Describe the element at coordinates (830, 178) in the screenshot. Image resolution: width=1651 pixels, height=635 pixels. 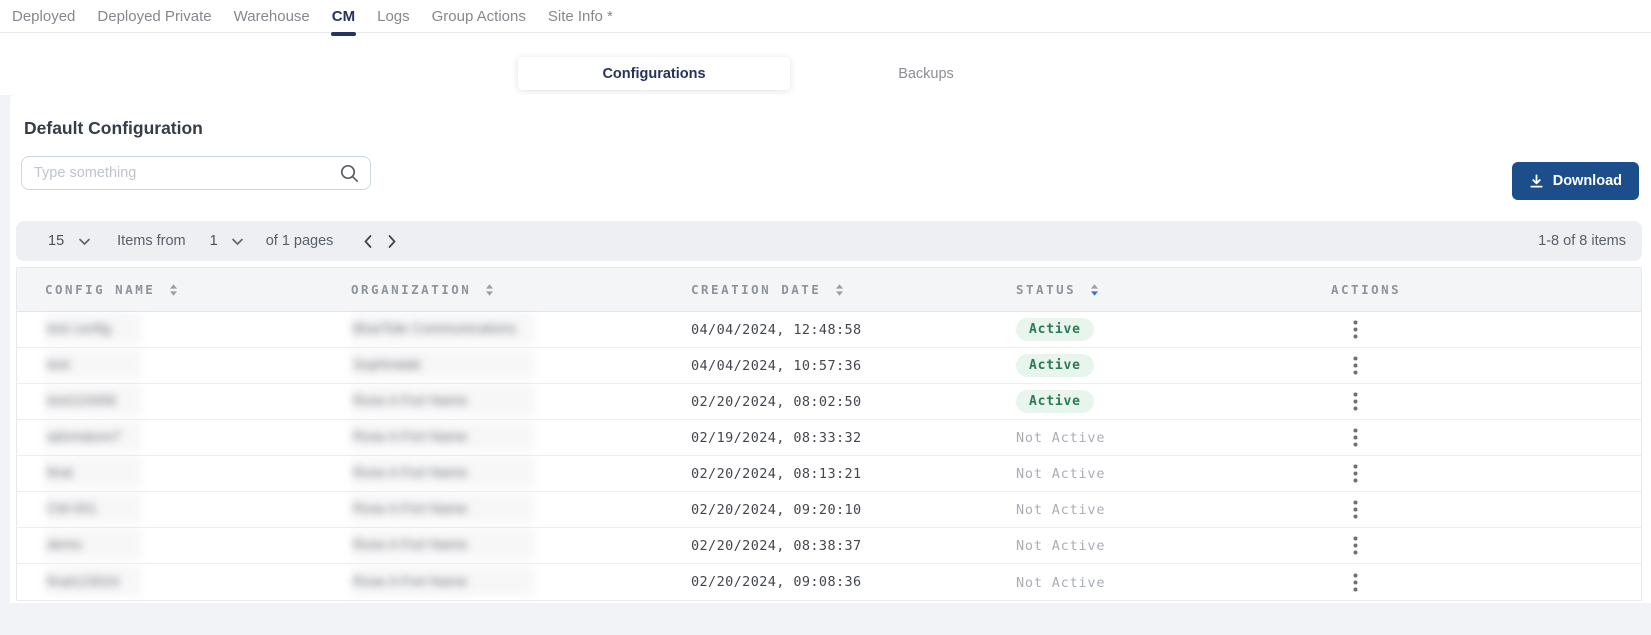
I see `toolbar: Download` at that location.